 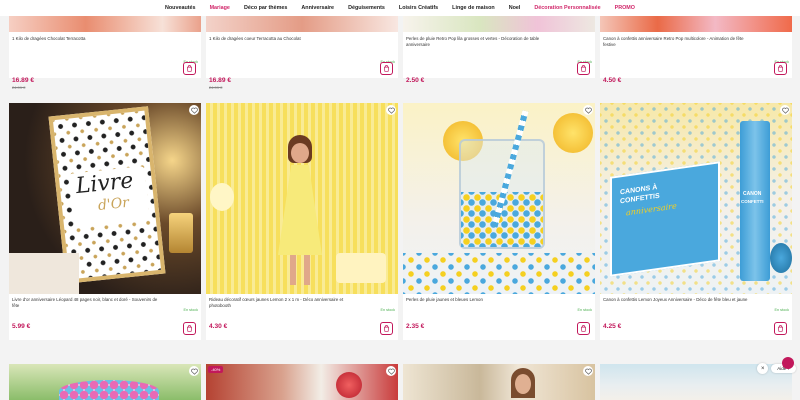 I want to click on nav-item-nouveautes: Nouveautés, so click(x=180, y=8).